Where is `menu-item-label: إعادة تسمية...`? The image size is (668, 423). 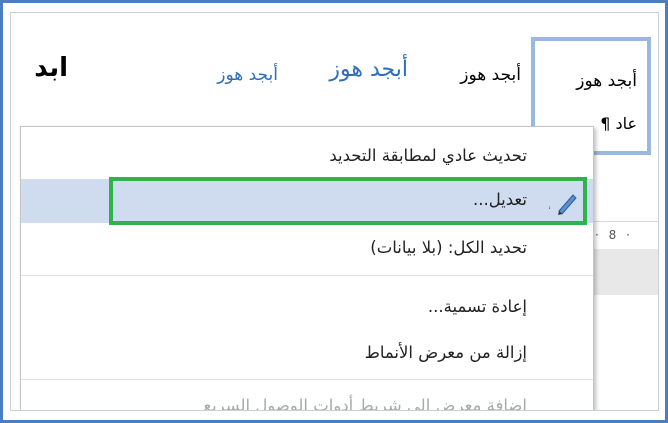 menu-item-label: إعادة تسمية... is located at coordinates (477, 306).